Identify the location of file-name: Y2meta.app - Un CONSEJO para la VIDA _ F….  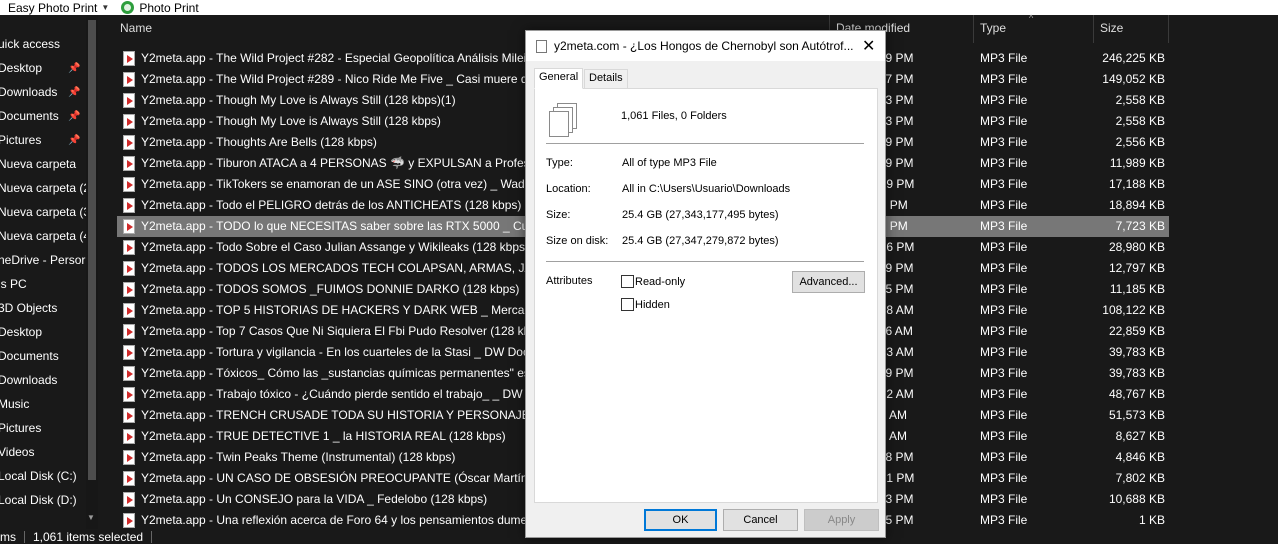
(314, 499).